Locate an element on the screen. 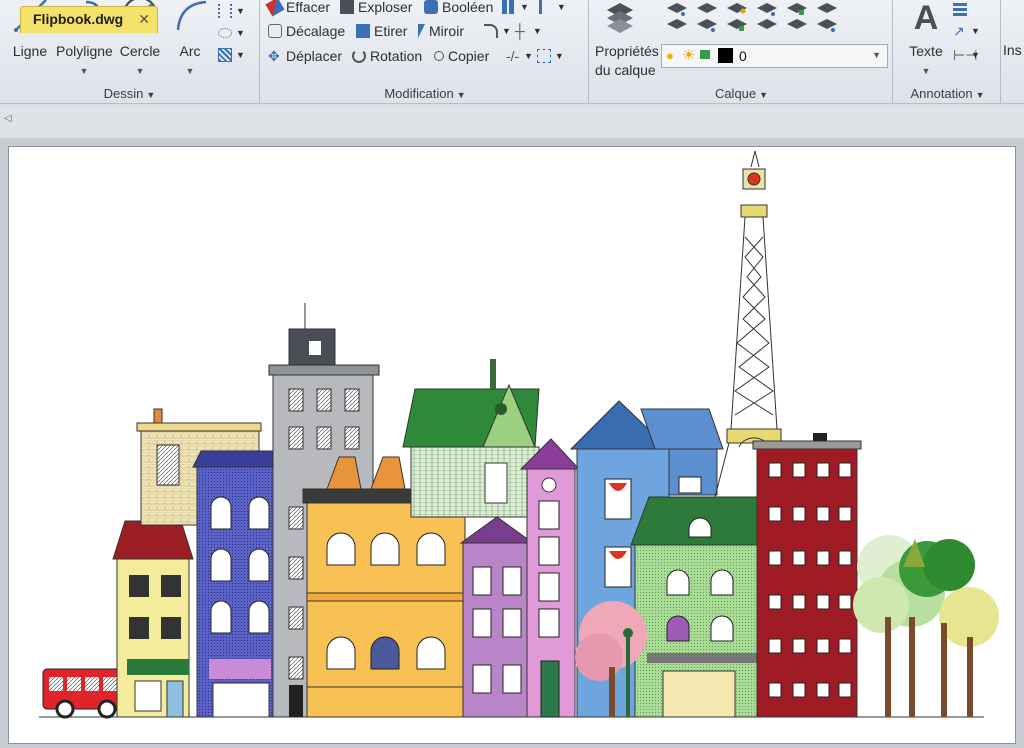 The image size is (1024, 748). layer-dropdown: ● ☀ 0 ▼ is located at coordinates (774, 56).